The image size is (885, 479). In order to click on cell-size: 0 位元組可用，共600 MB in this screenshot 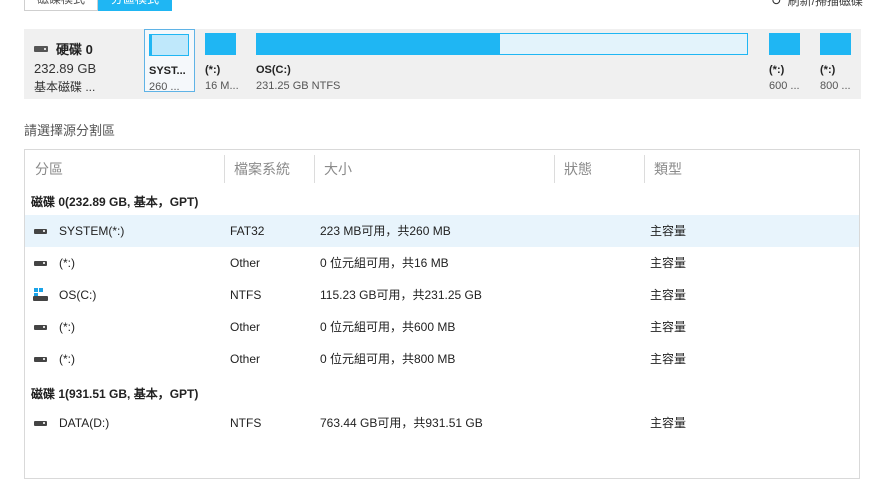, I will do `click(388, 327)`.